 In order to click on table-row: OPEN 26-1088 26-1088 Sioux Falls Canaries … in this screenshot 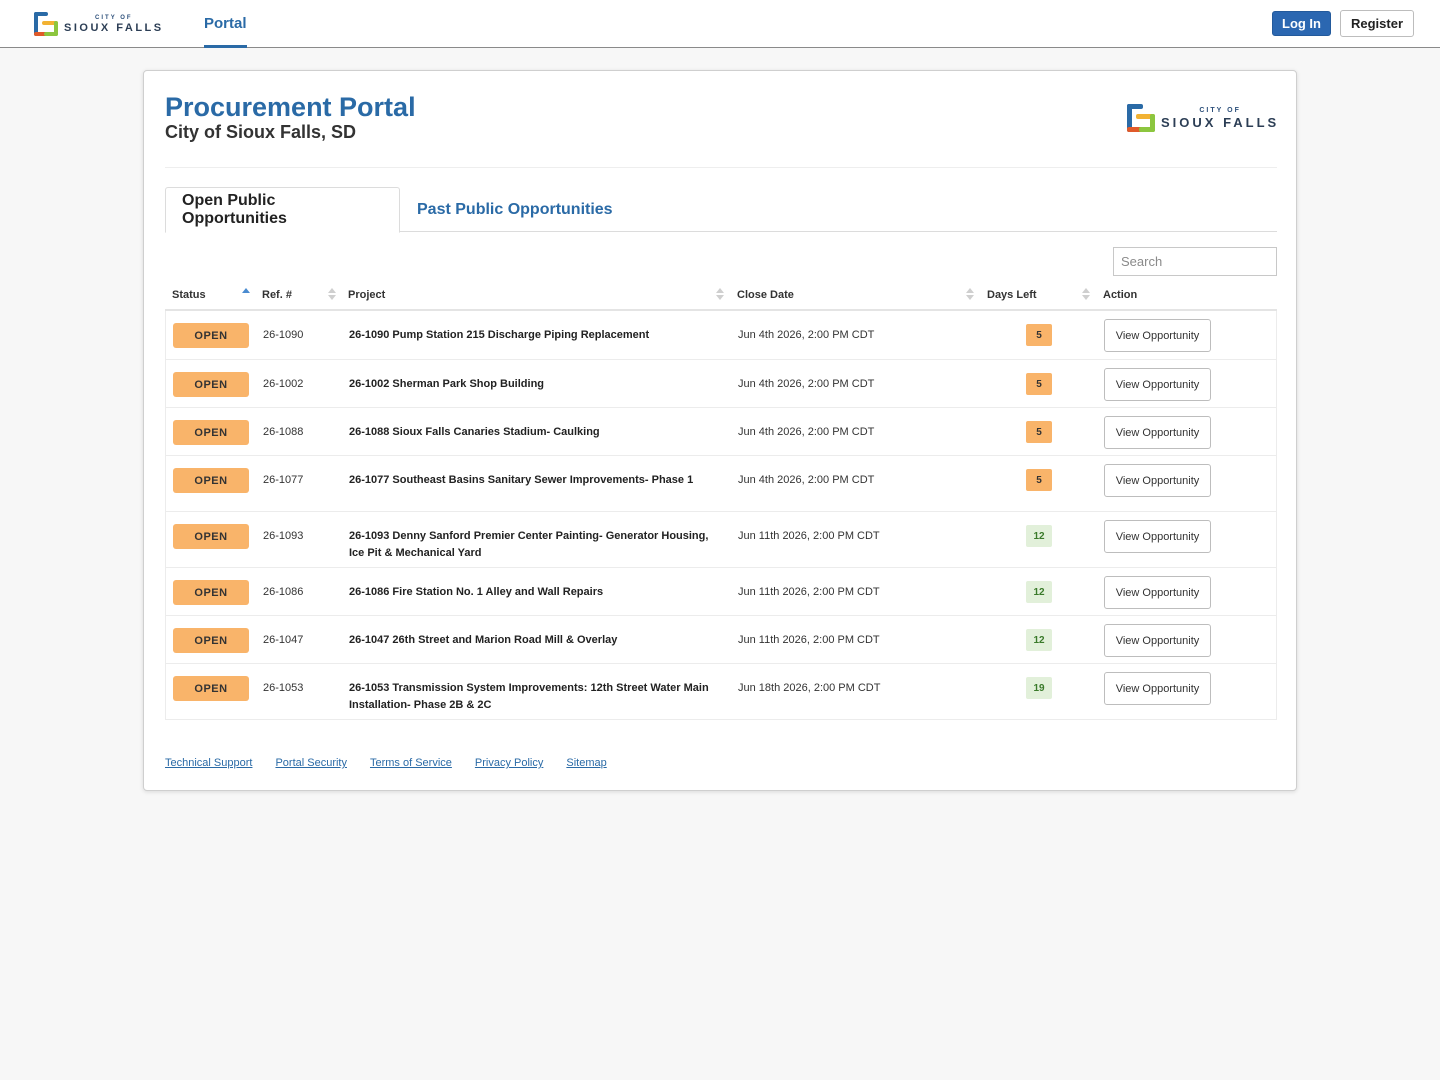, I will do `click(721, 431)`.